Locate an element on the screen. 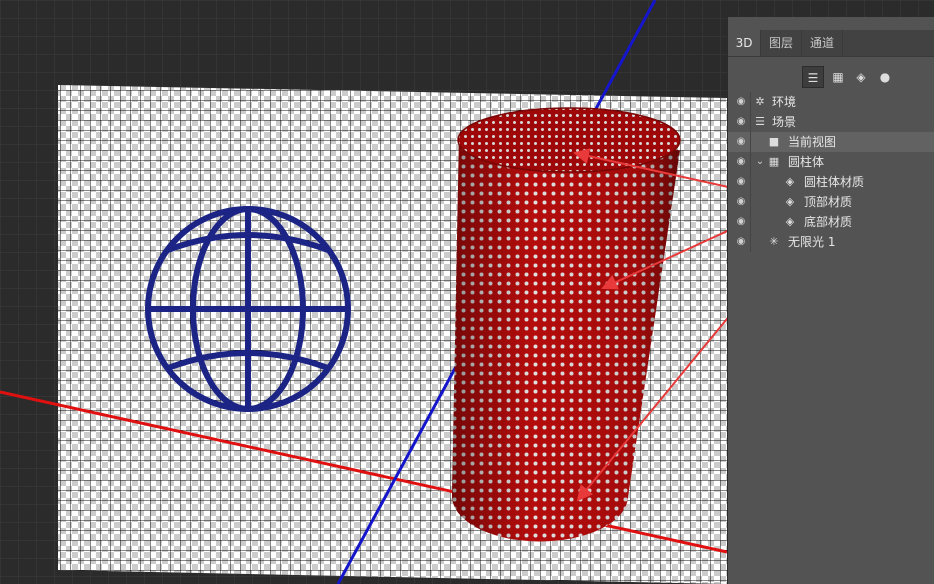 The image size is (934, 584). layer-cylinder-material: ◉ ◈ 圆柱体材质 is located at coordinates (831, 182).